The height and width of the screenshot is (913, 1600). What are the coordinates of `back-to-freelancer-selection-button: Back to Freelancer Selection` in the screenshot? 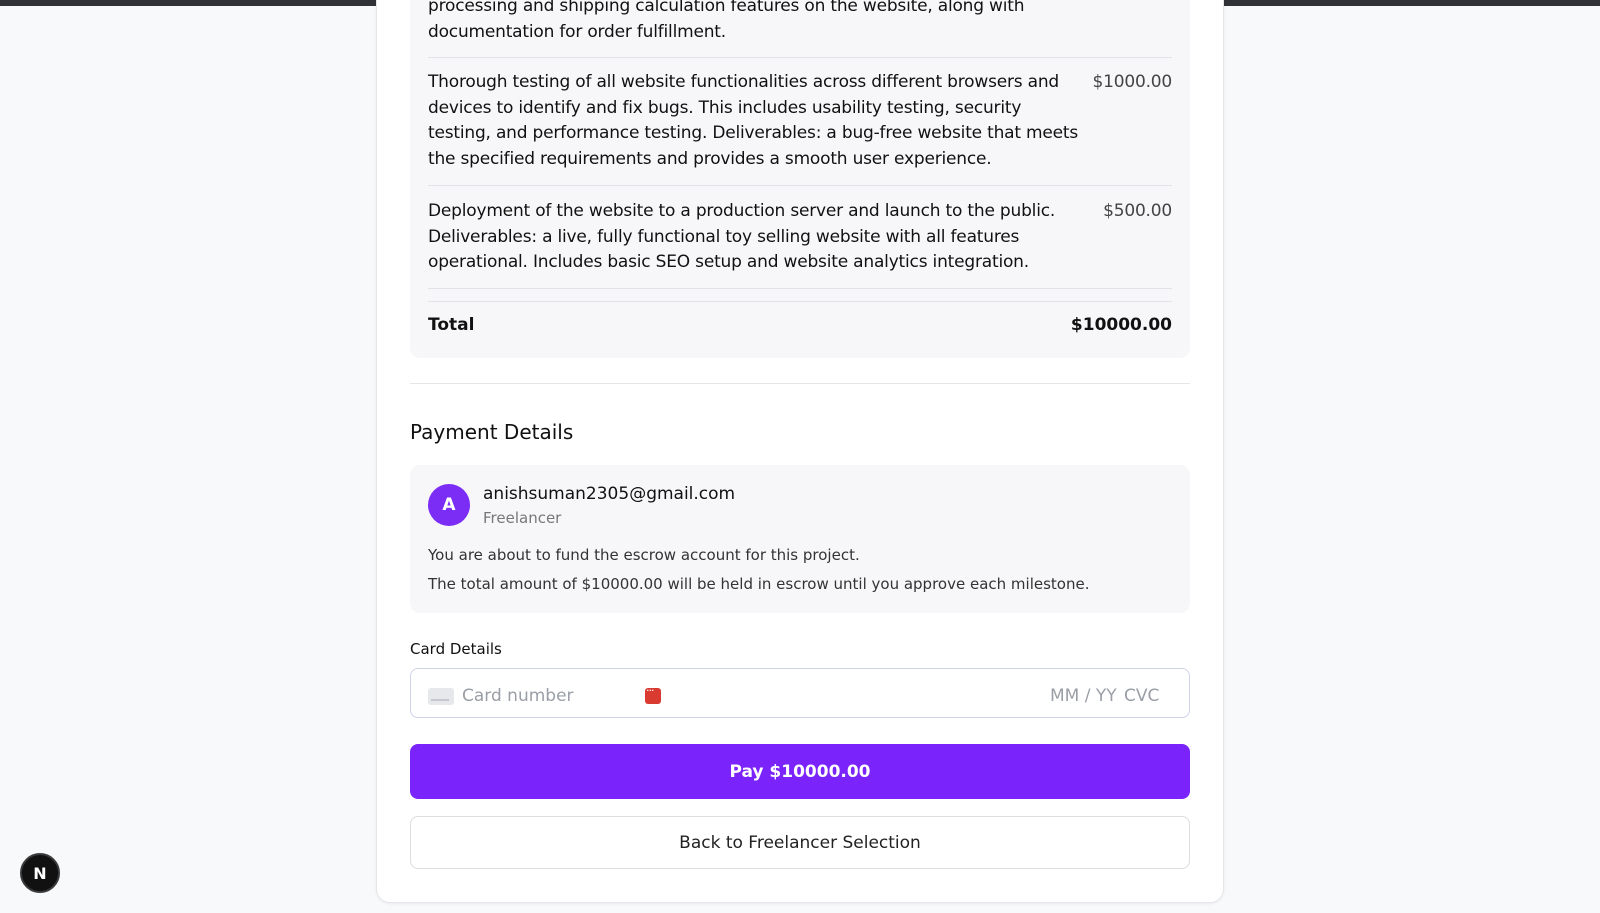 It's located at (800, 842).